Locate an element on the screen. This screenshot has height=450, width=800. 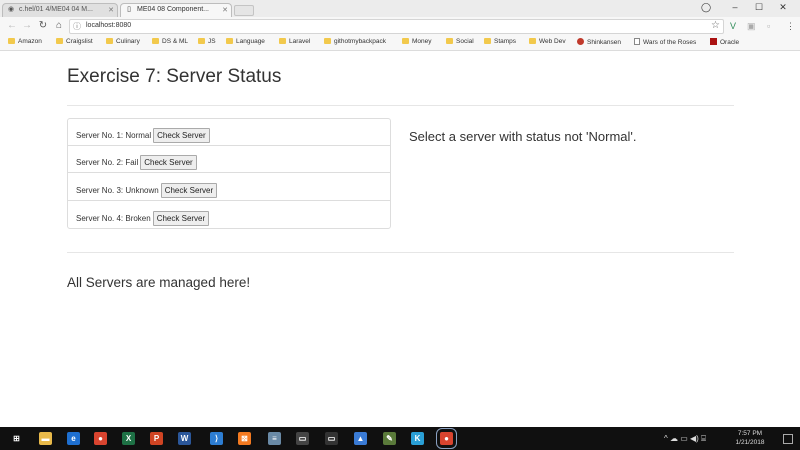
photos-icon: ▲ is located at coordinates (360, 438).